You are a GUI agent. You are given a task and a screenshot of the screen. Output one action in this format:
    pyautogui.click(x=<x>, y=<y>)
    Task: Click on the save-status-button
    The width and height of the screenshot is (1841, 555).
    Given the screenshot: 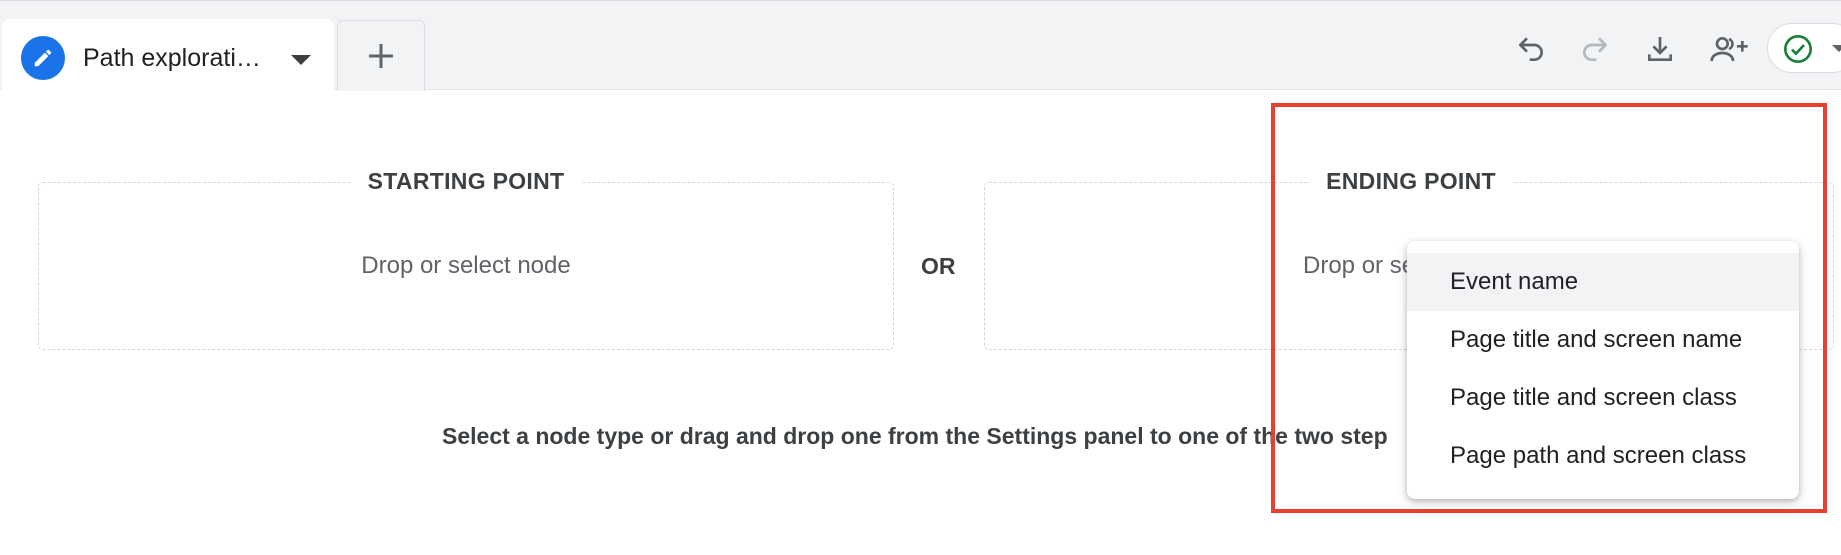 What is the action you would take?
    pyautogui.click(x=1804, y=48)
    